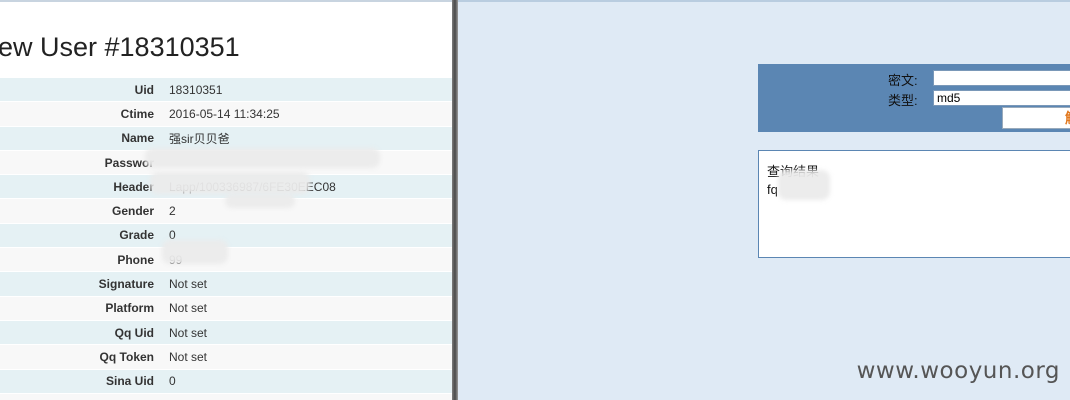 This screenshot has width=1070, height=400. Describe the element at coordinates (81, 236) in the screenshot. I see `field-label: Grade` at that location.